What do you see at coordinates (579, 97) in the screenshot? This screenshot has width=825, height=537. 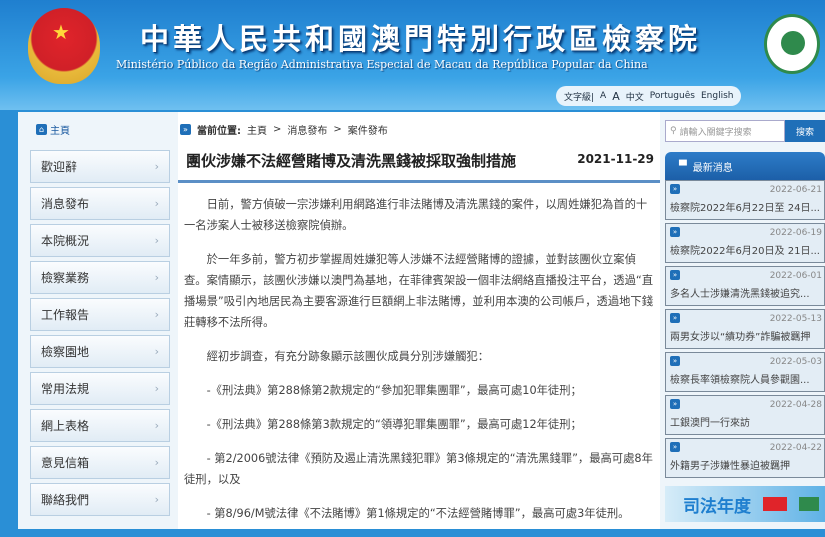 I see `font-size-label: 文字級|` at bounding box center [579, 97].